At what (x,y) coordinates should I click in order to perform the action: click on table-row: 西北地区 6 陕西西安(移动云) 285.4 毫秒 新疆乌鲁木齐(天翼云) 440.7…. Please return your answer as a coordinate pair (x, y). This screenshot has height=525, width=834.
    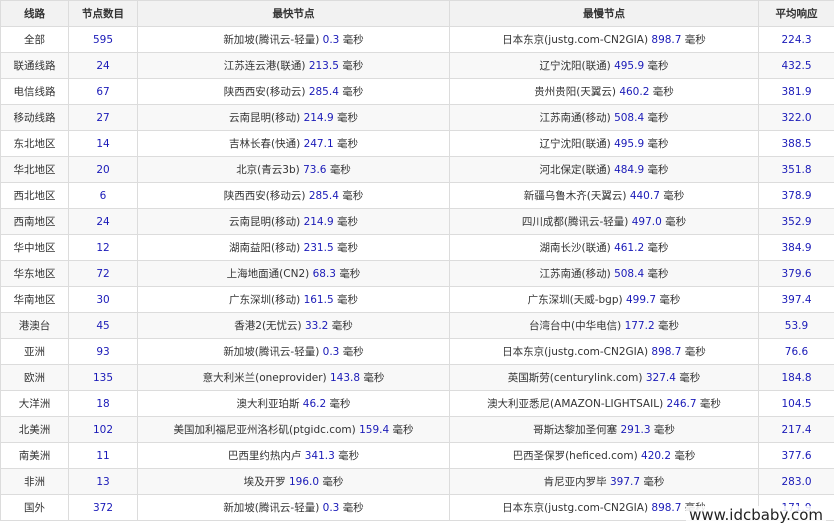
    Looking at the image, I should click on (417, 195).